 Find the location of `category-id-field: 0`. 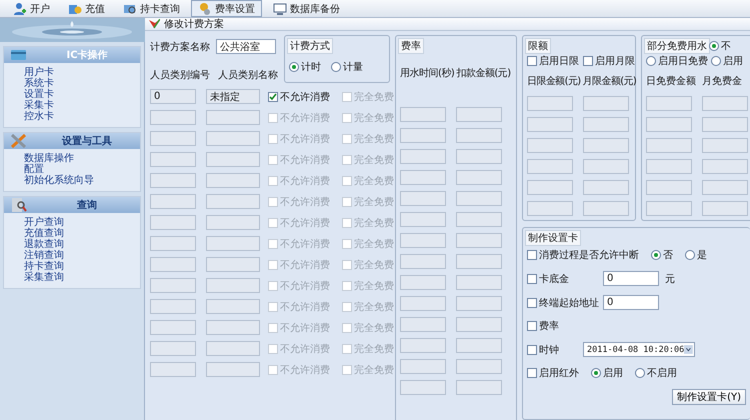

category-id-field: 0 is located at coordinates (173, 96).